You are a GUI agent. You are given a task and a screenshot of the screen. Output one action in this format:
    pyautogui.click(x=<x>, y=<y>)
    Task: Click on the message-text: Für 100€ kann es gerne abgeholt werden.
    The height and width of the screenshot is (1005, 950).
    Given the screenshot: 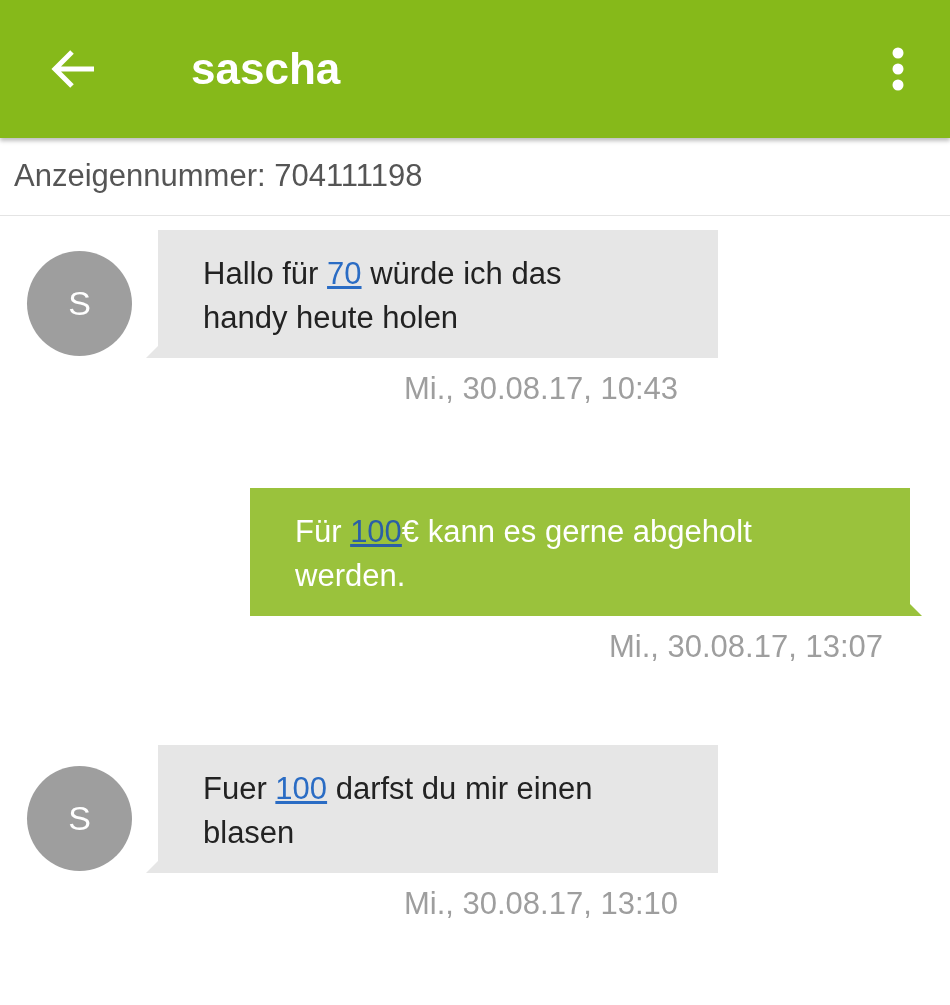 What is the action you would take?
    pyautogui.click(x=524, y=553)
    